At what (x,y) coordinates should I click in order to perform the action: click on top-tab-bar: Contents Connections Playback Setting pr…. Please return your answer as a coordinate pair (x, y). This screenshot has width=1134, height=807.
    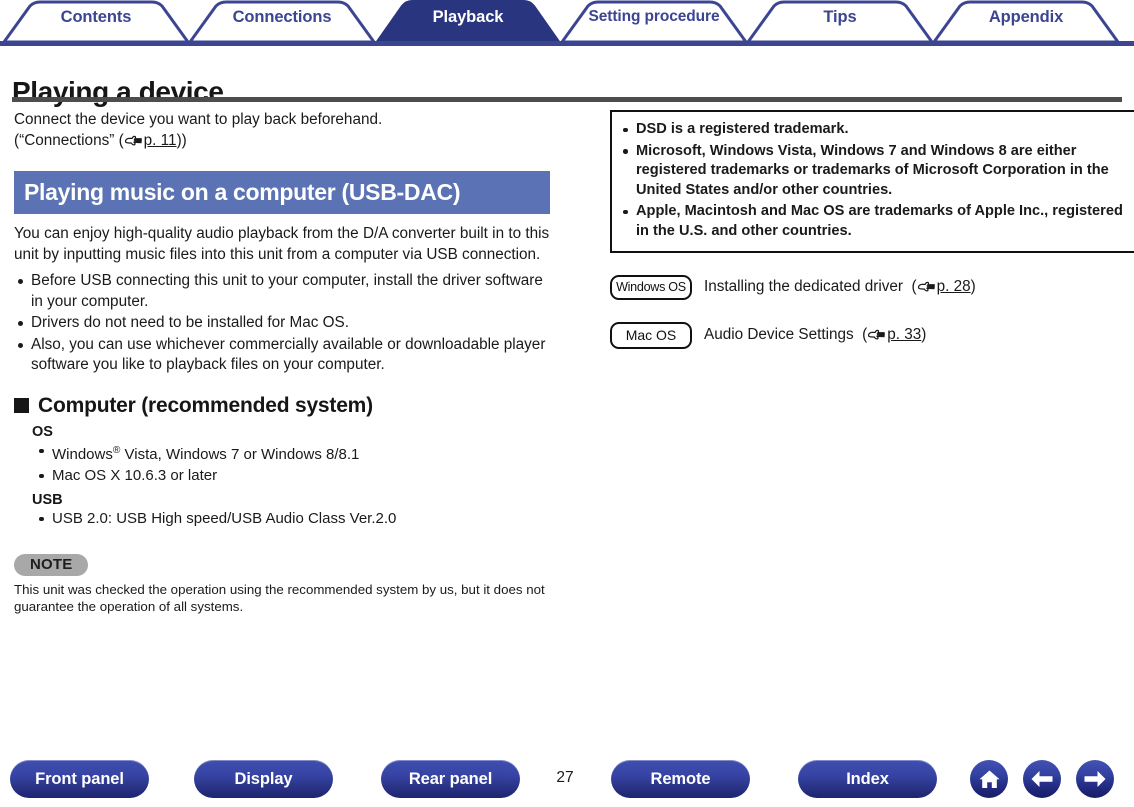
    Looking at the image, I should click on (567, 23).